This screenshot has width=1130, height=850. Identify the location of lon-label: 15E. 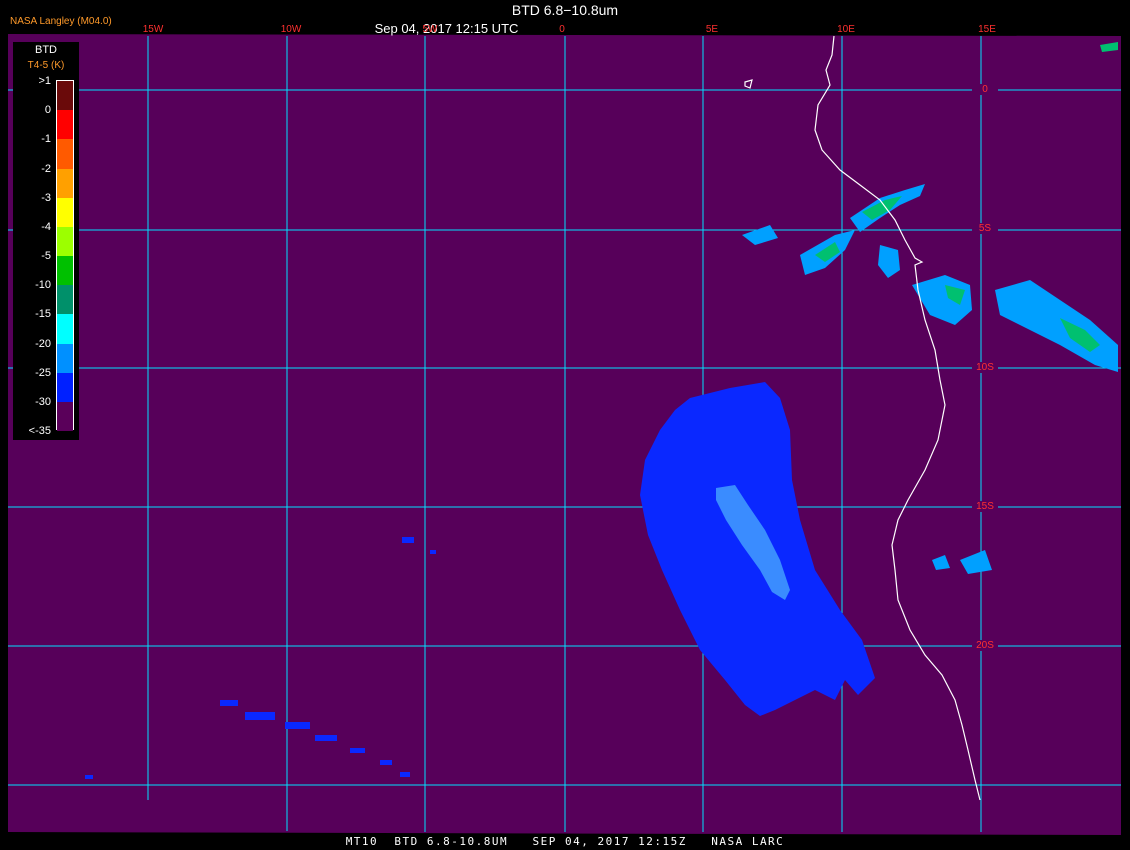
(987, 29).